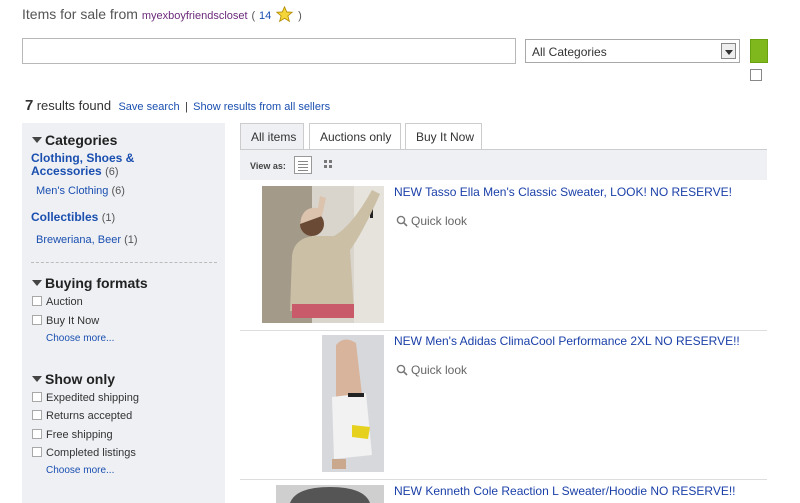 This screenshot has width=800, height=503. I want to click on category-count: (1), so click(108, 218).